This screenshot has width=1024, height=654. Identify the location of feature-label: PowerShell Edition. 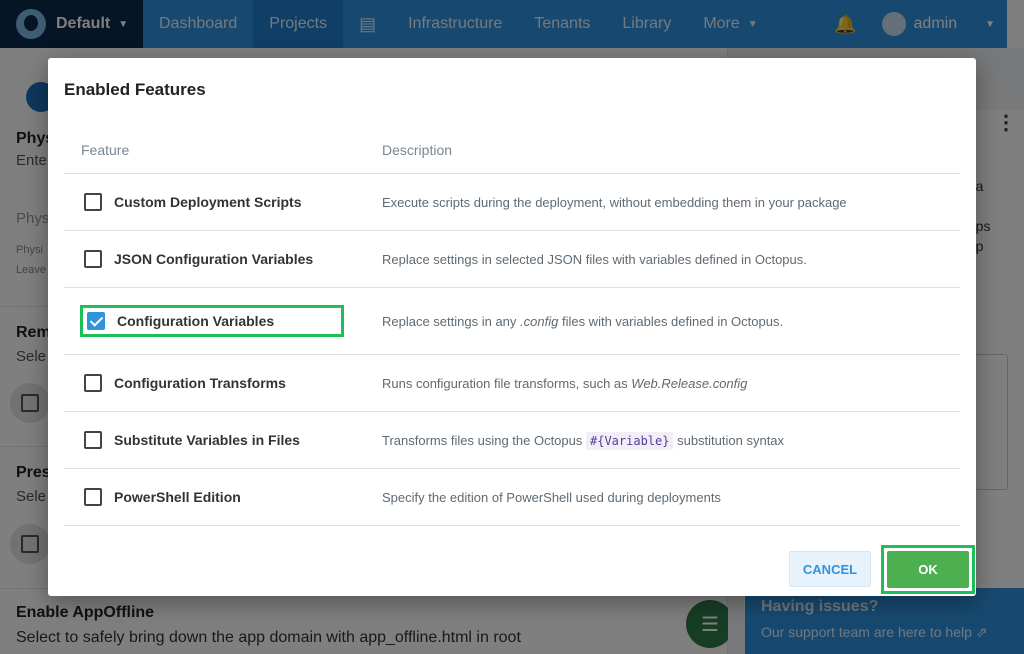
(177, 497).